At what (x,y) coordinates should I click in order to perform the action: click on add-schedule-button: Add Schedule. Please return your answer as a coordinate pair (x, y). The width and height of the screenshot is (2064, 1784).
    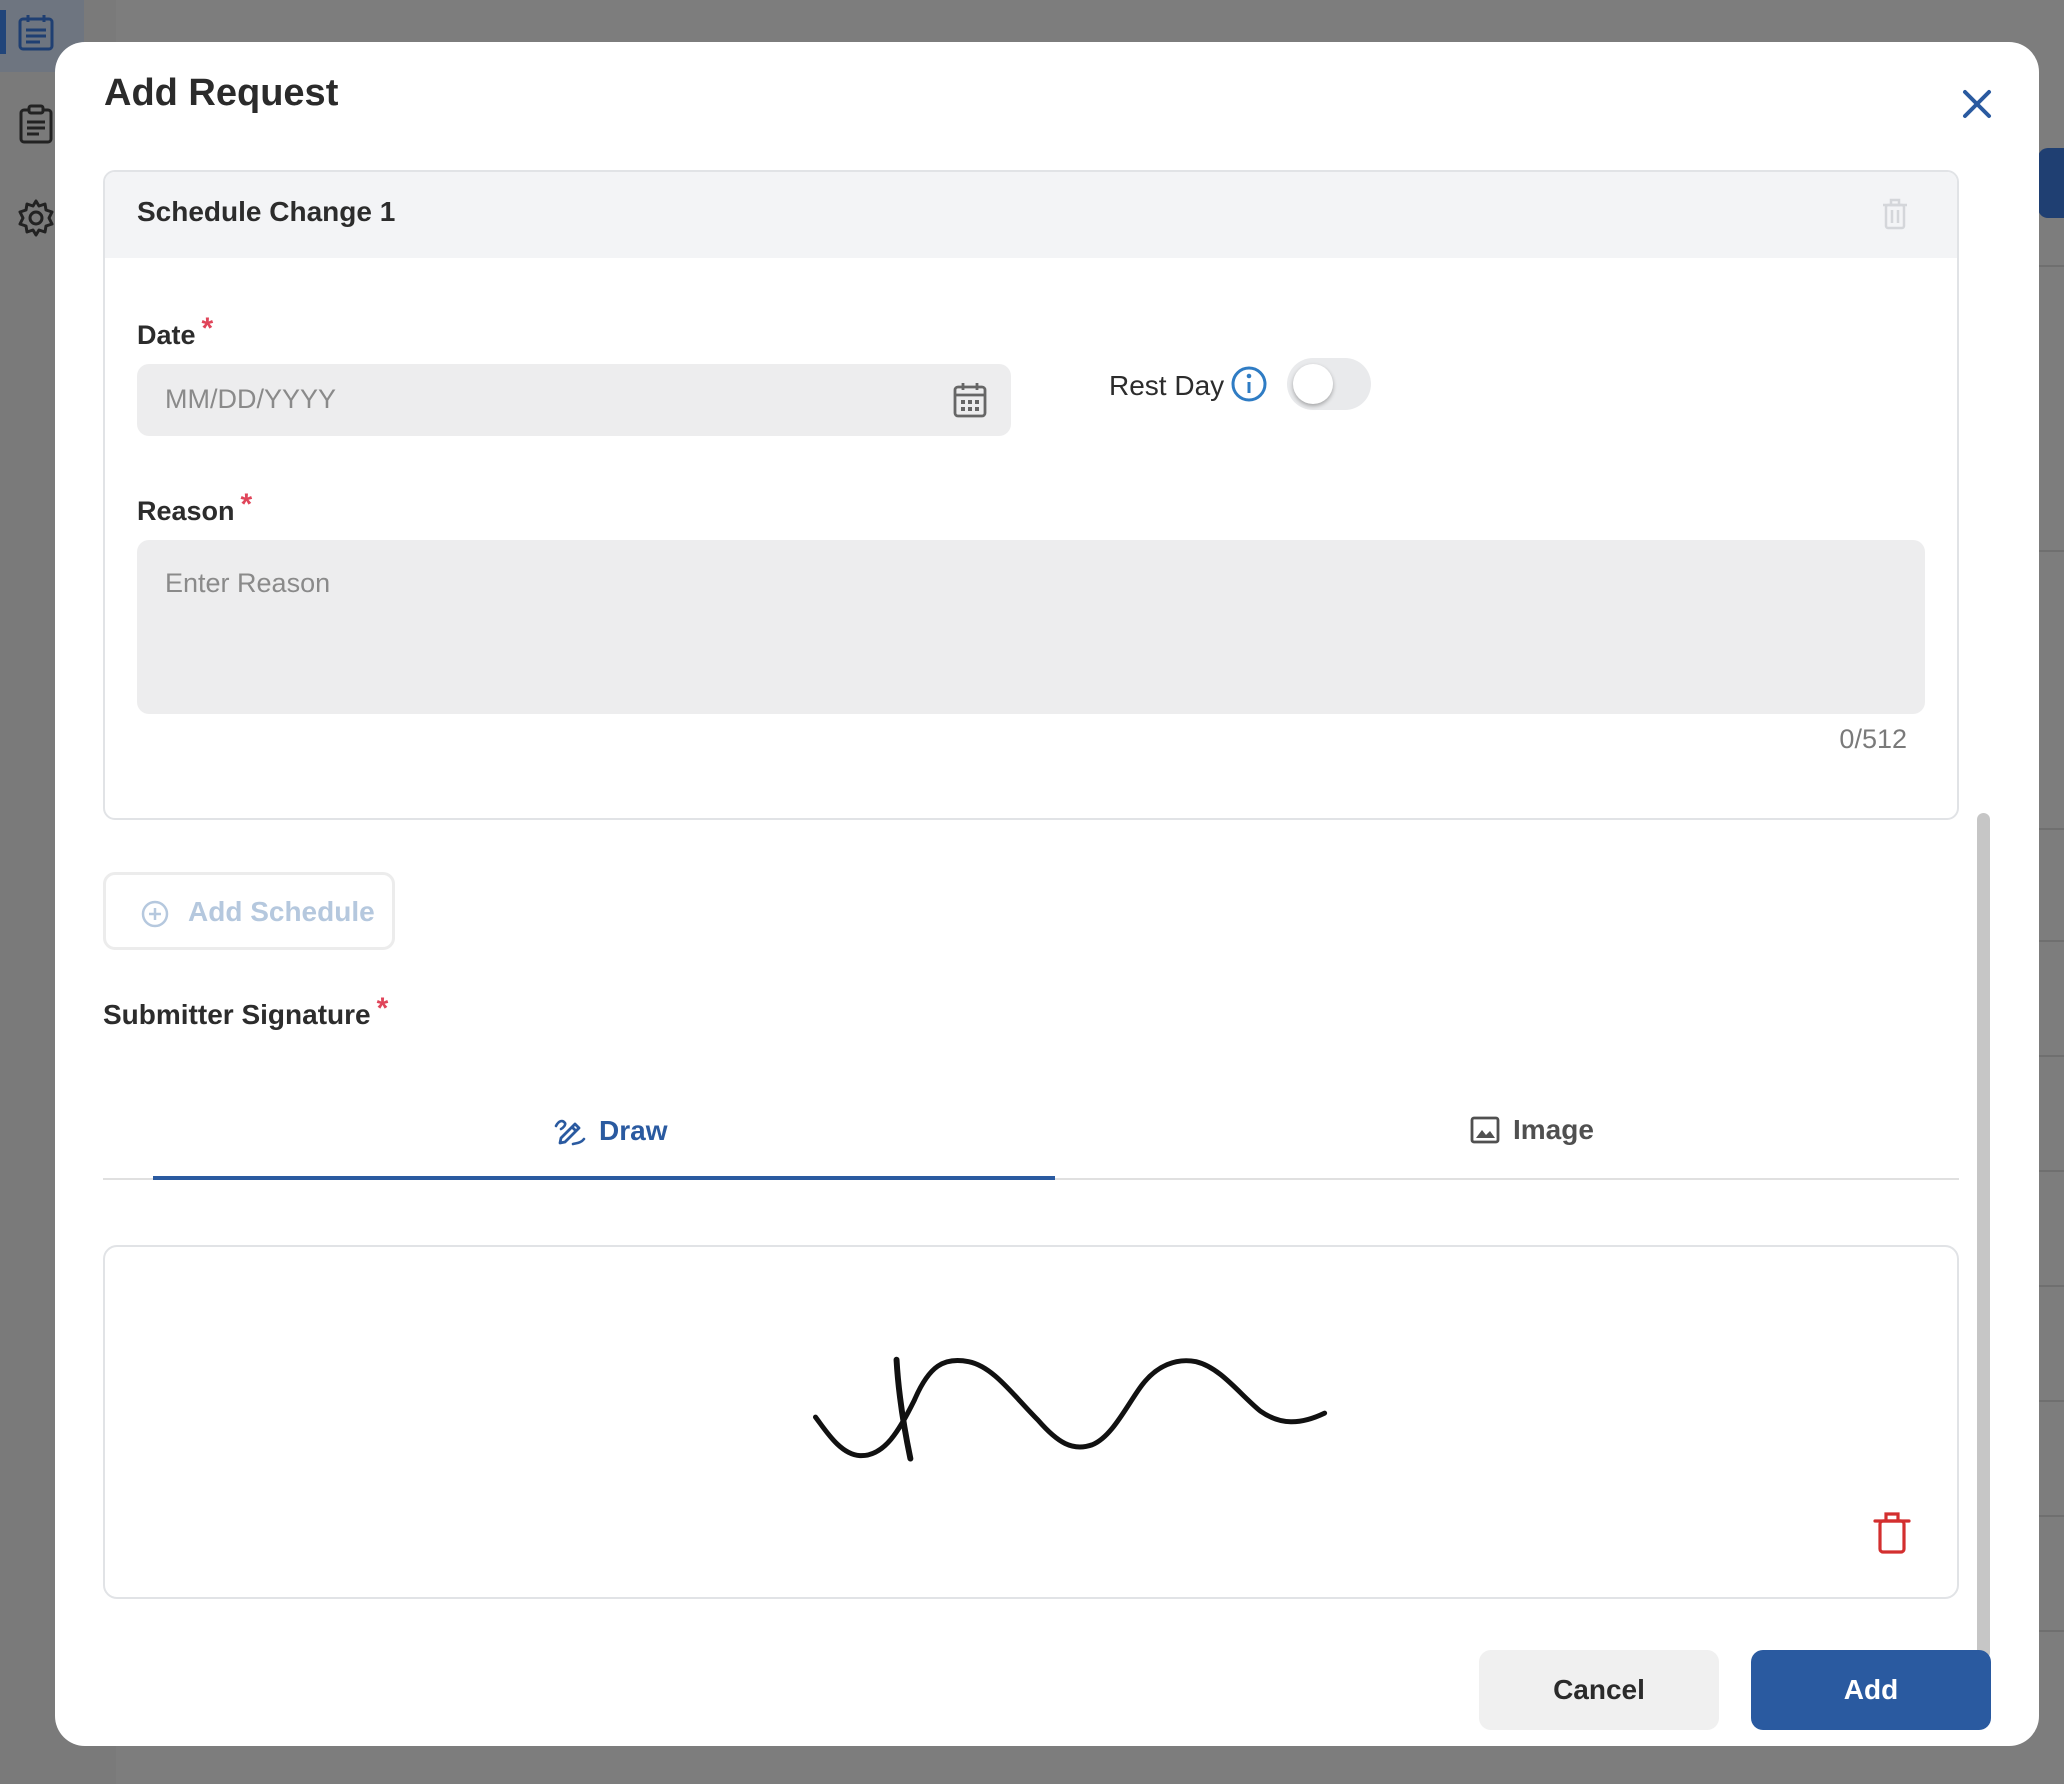
    Looking at the image, I should click on (249, 911).